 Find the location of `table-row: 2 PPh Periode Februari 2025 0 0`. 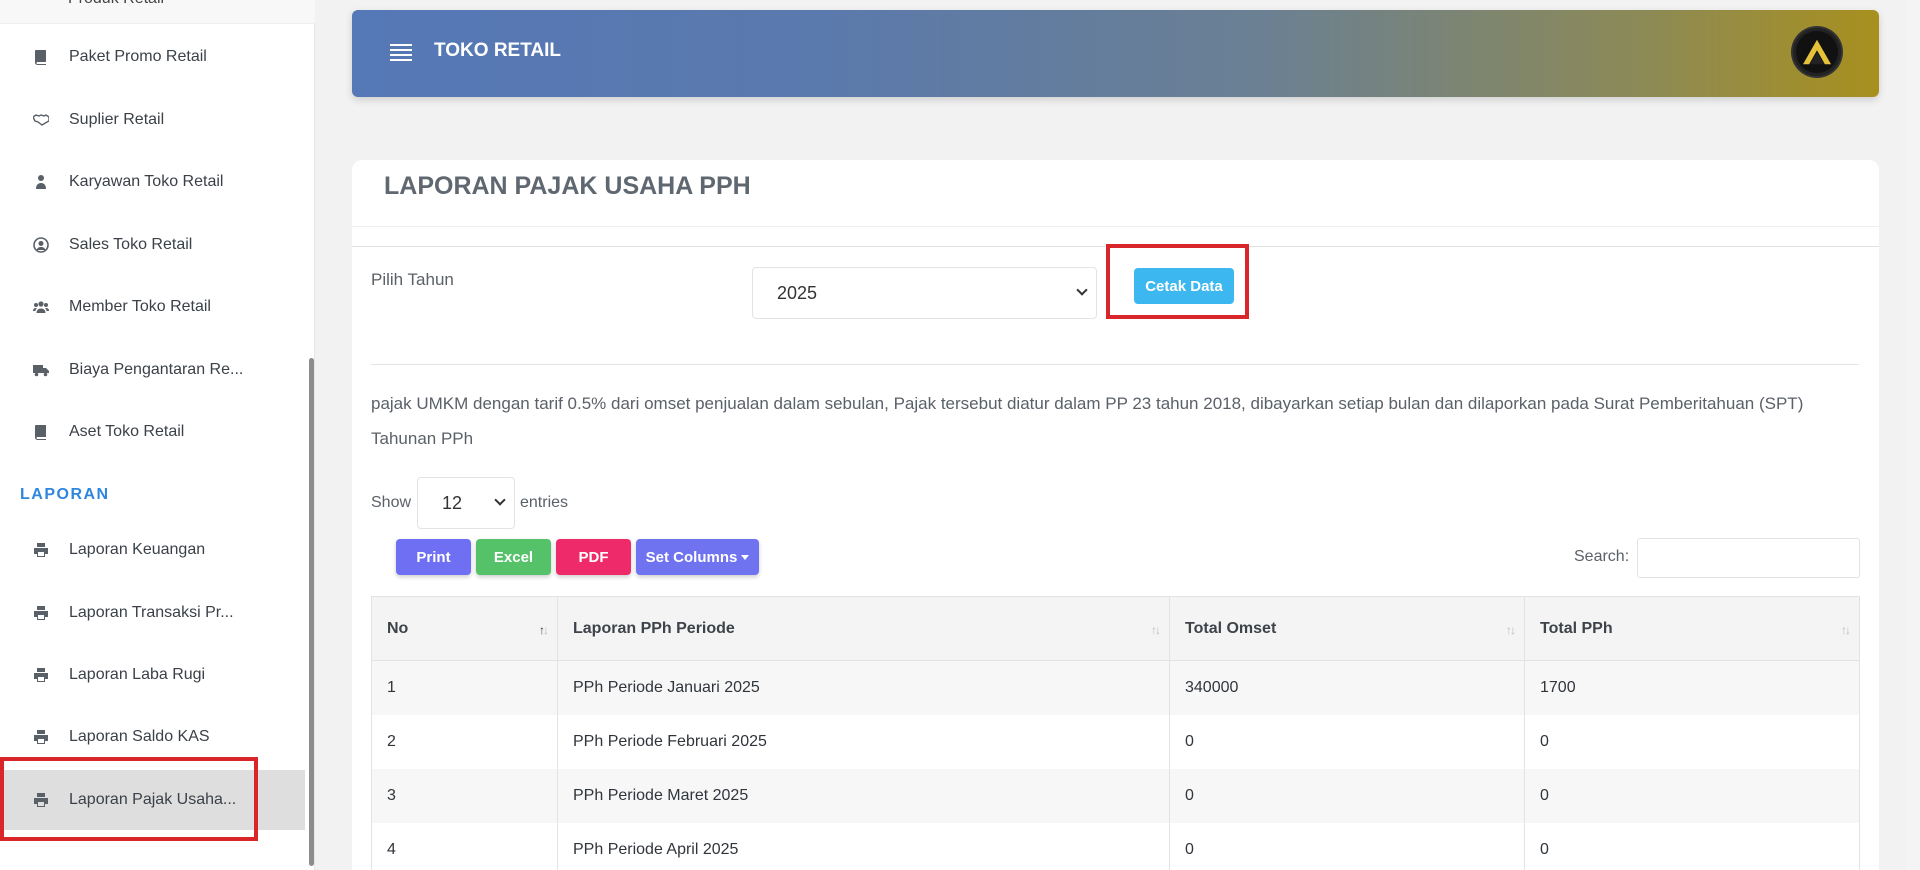

table-row: 2 PPh Periode Februari 2025 0 0 is located at coordinates (1115, 741).